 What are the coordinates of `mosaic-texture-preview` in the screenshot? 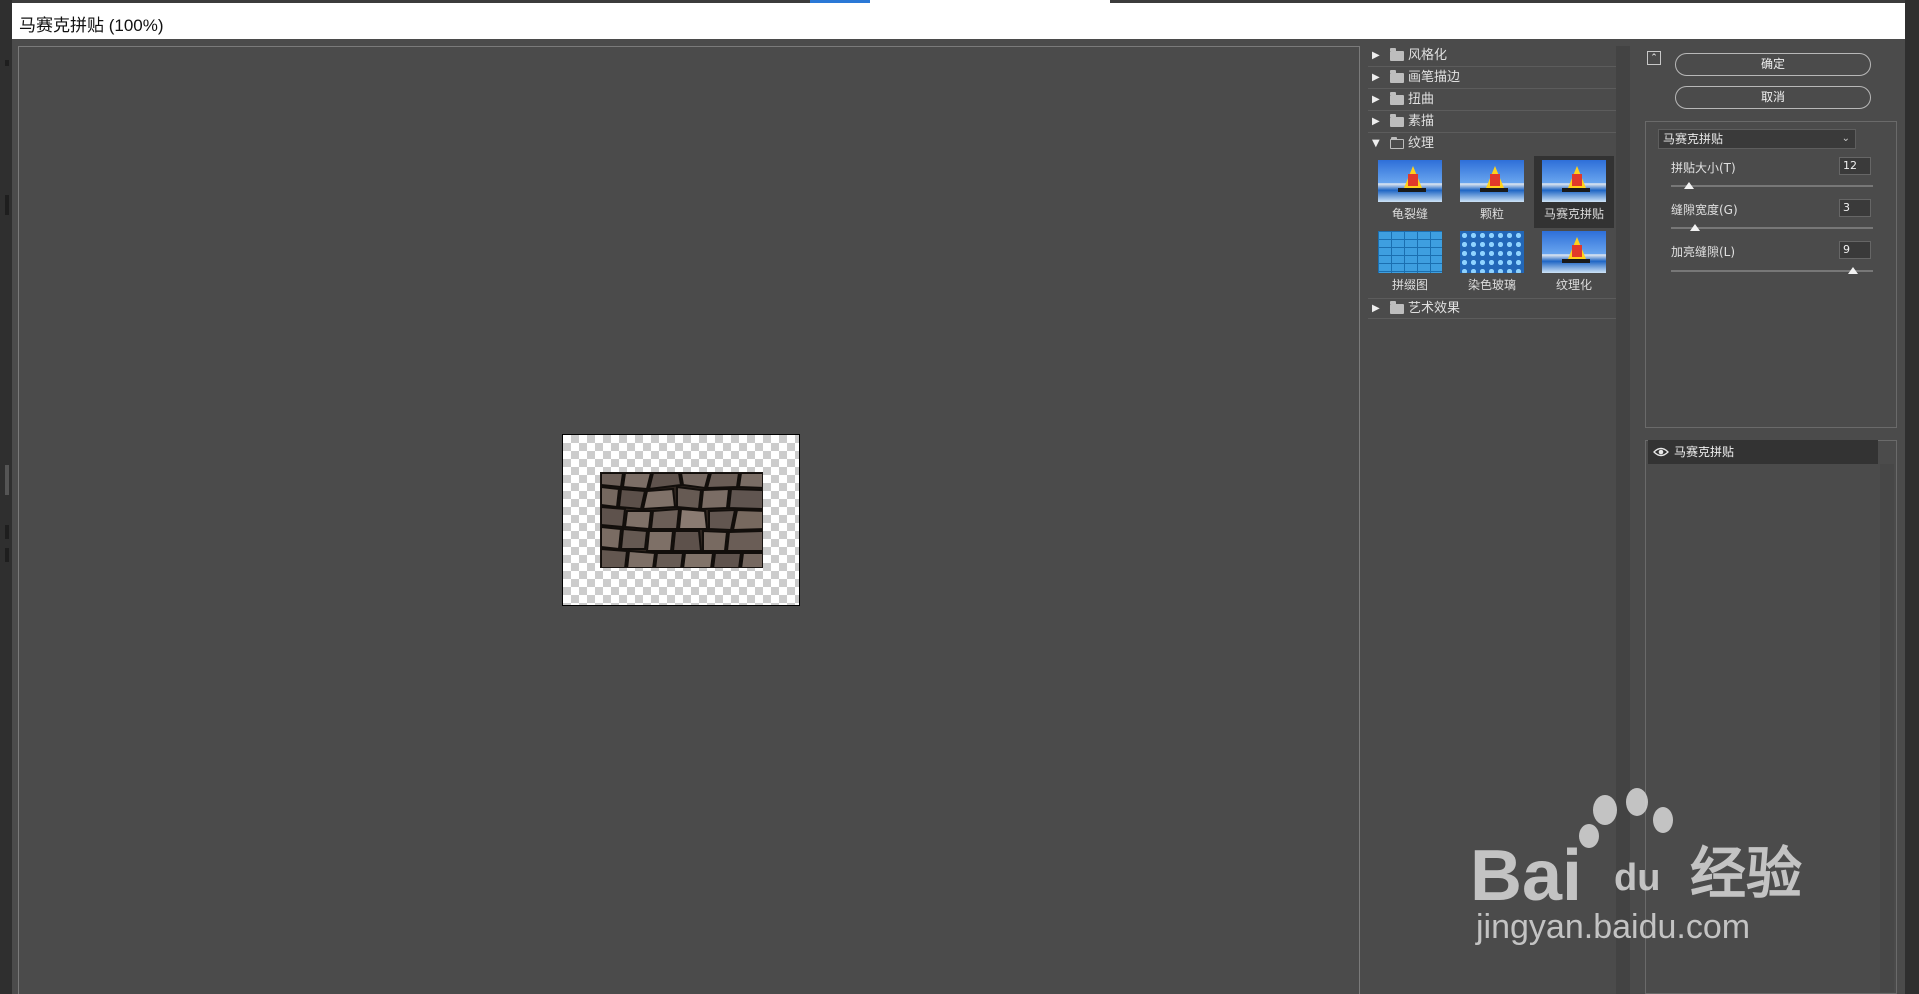 It's located at (681, 520).